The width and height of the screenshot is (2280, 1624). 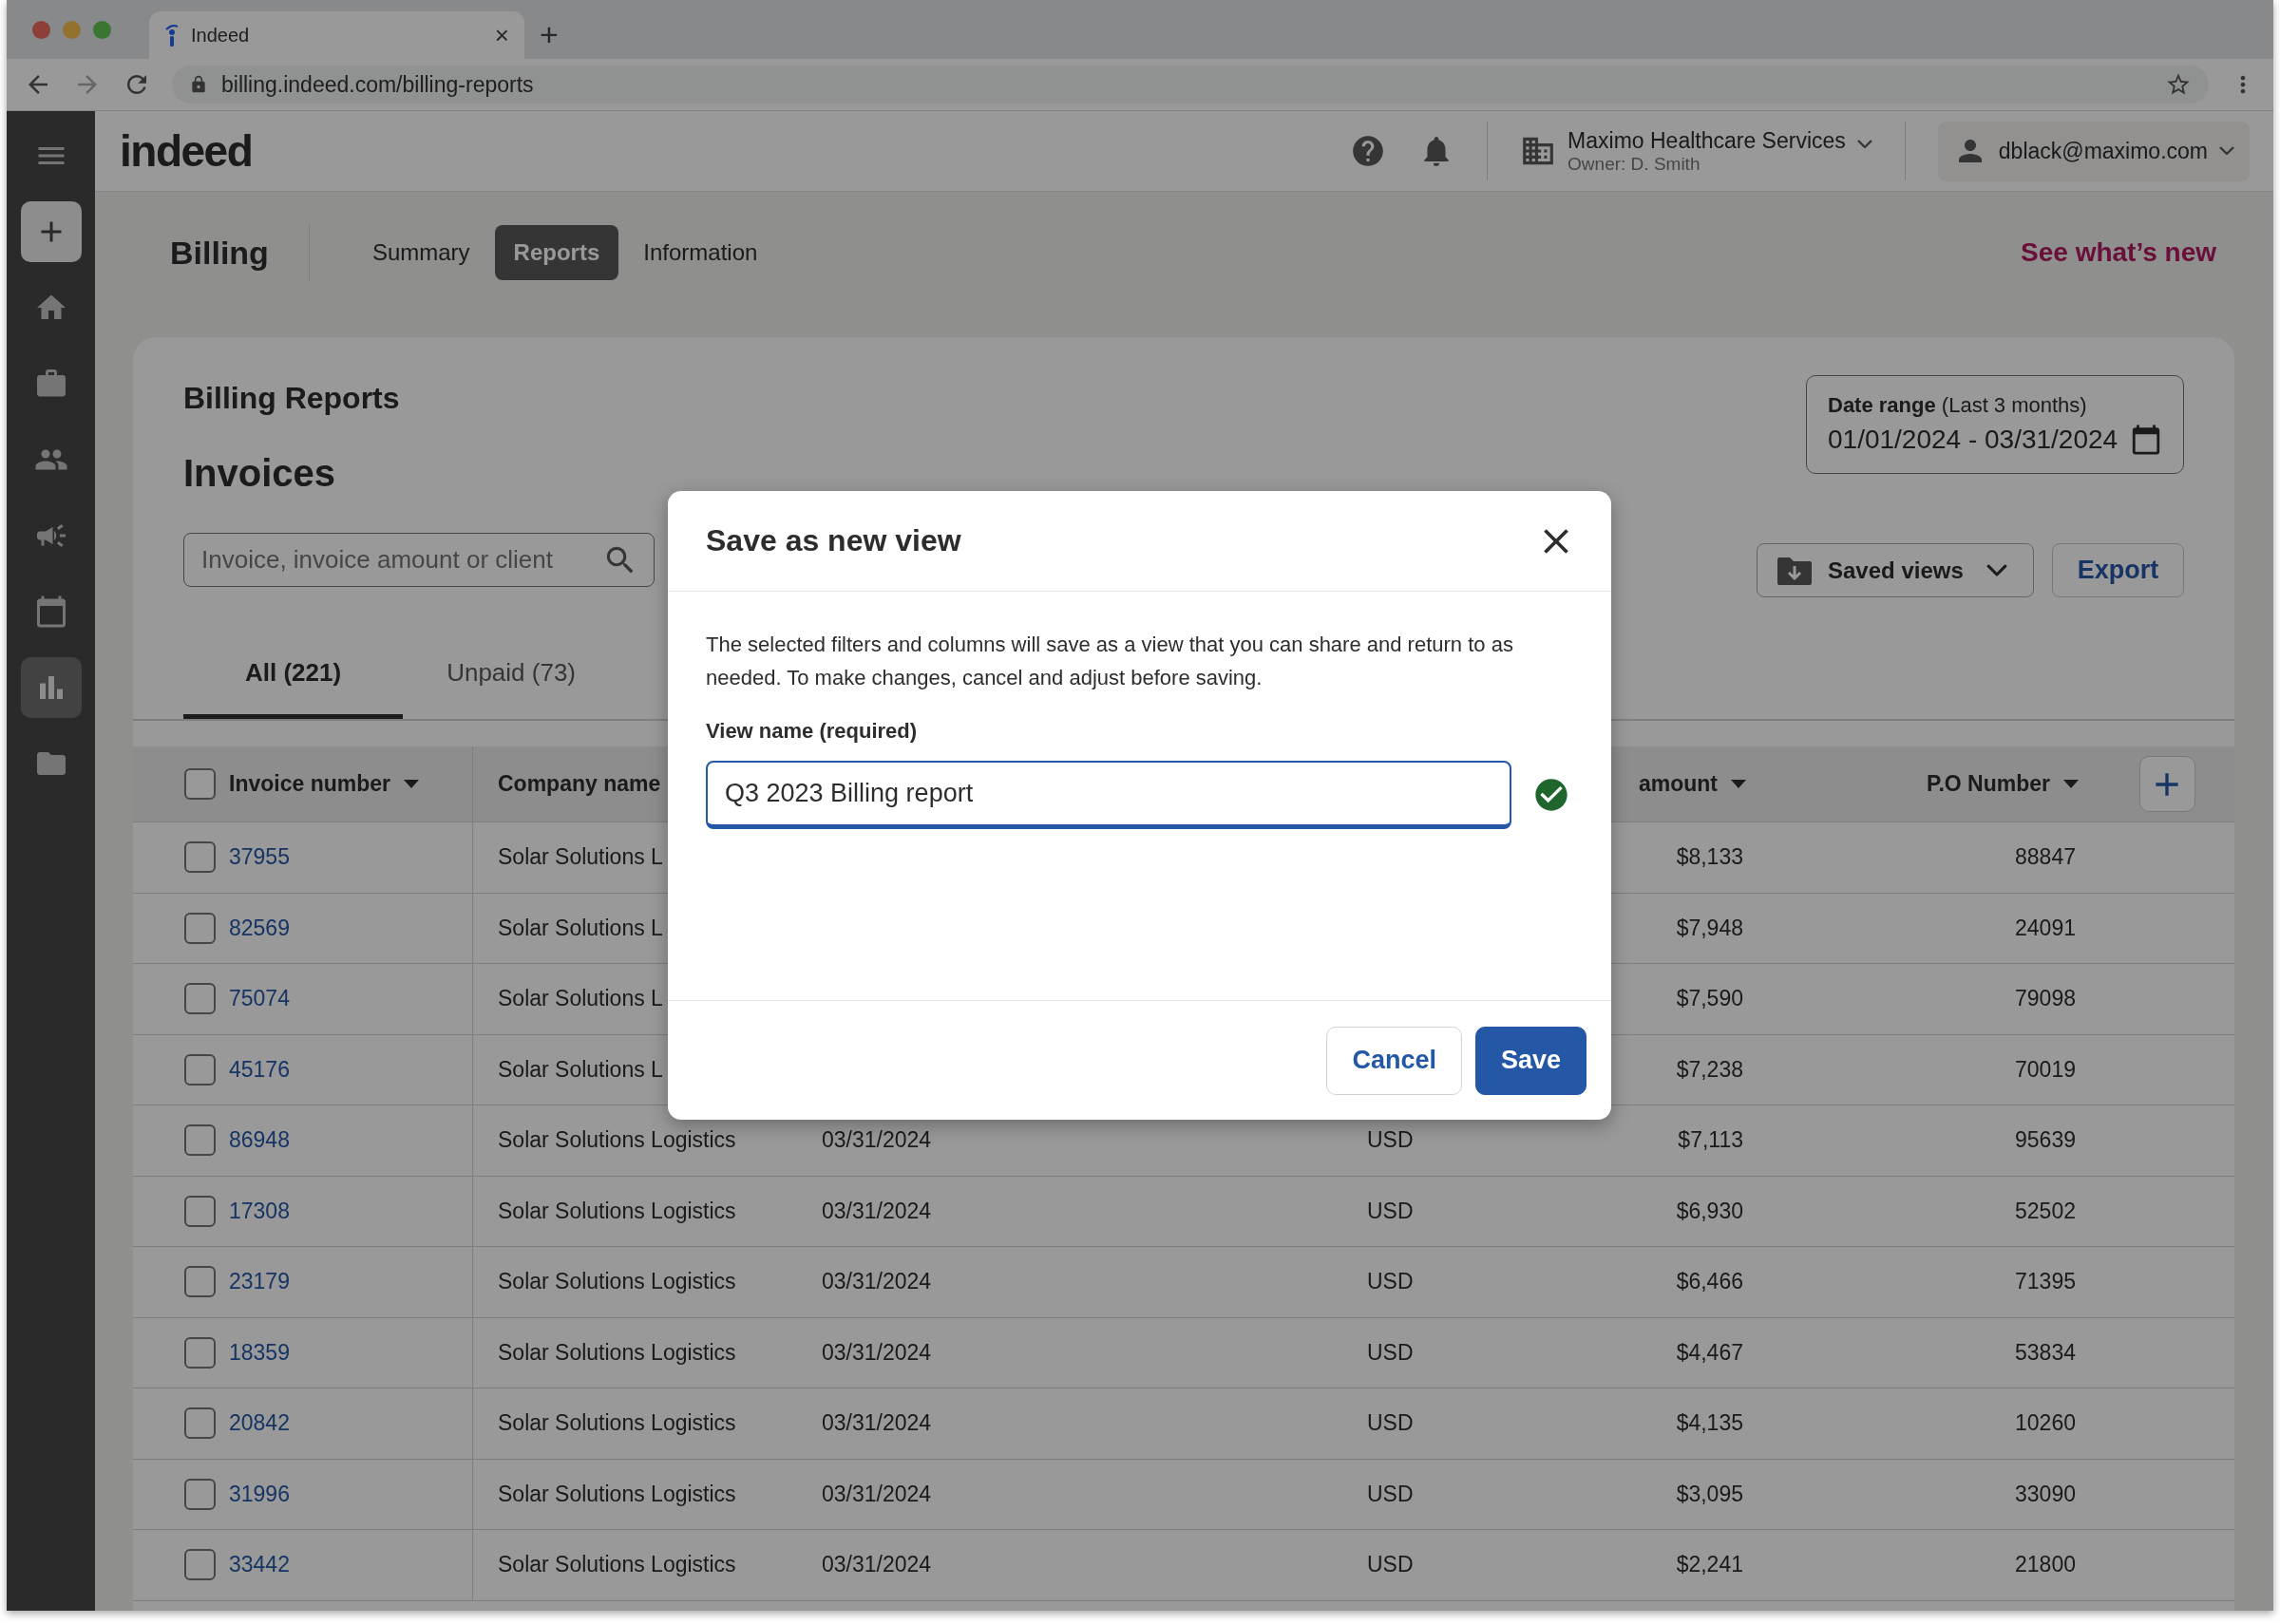 What do you see at coordinates (1895, 570) in the screenshot?
I see `saved-views-button: Saved views` at bounding box center [1895, 570].